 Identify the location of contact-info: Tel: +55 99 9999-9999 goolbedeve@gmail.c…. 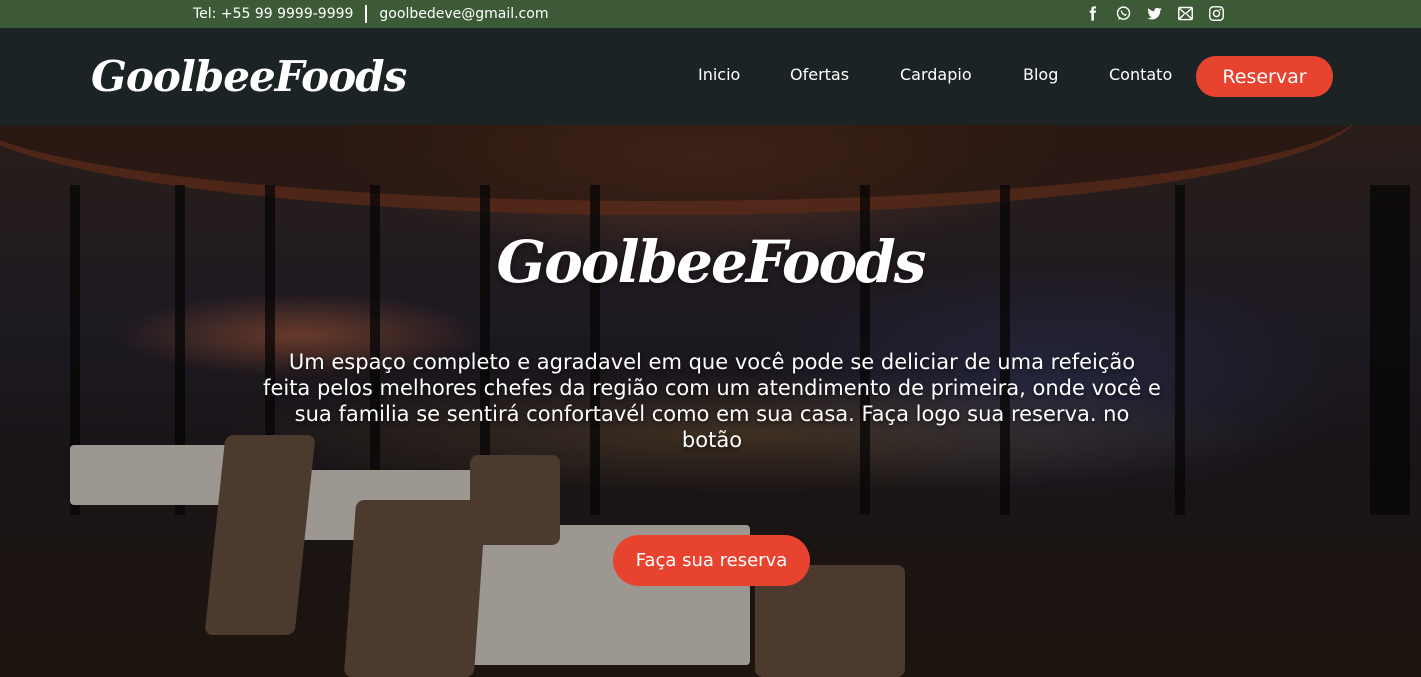
(370, 14).